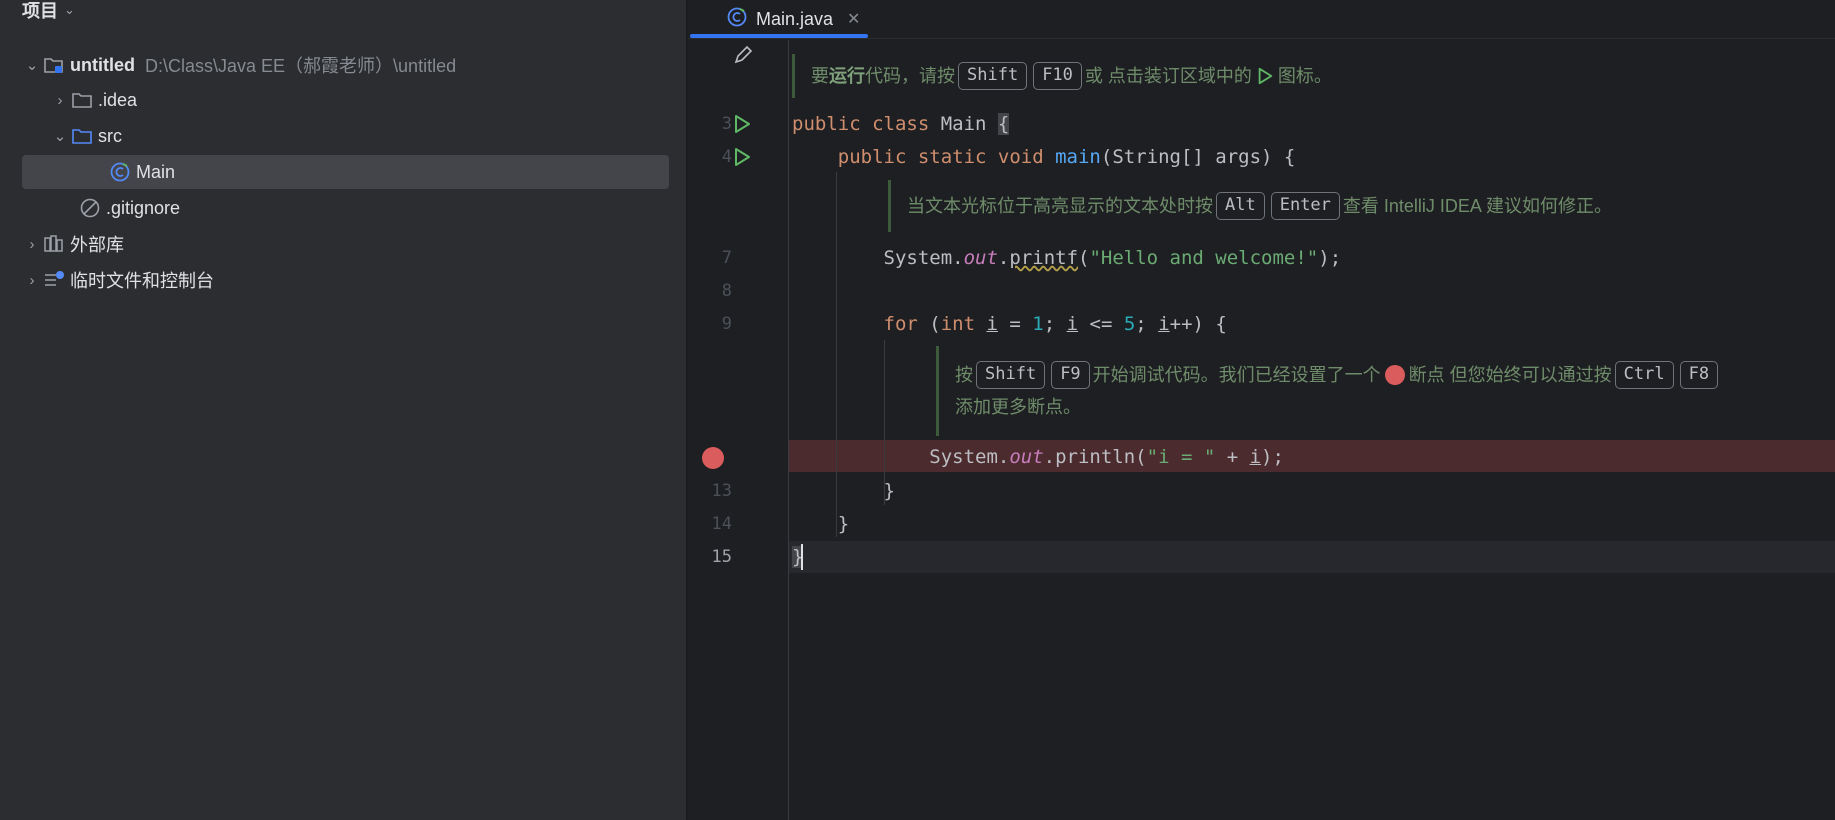 The width and height of the screenshot is (1835, 820). What do you see at coordinates (1060, 206) in the screenshot?
I see `hint-text: 当文本光标位于高亮显示的文本处时按` at bounding box center [1060, 206].